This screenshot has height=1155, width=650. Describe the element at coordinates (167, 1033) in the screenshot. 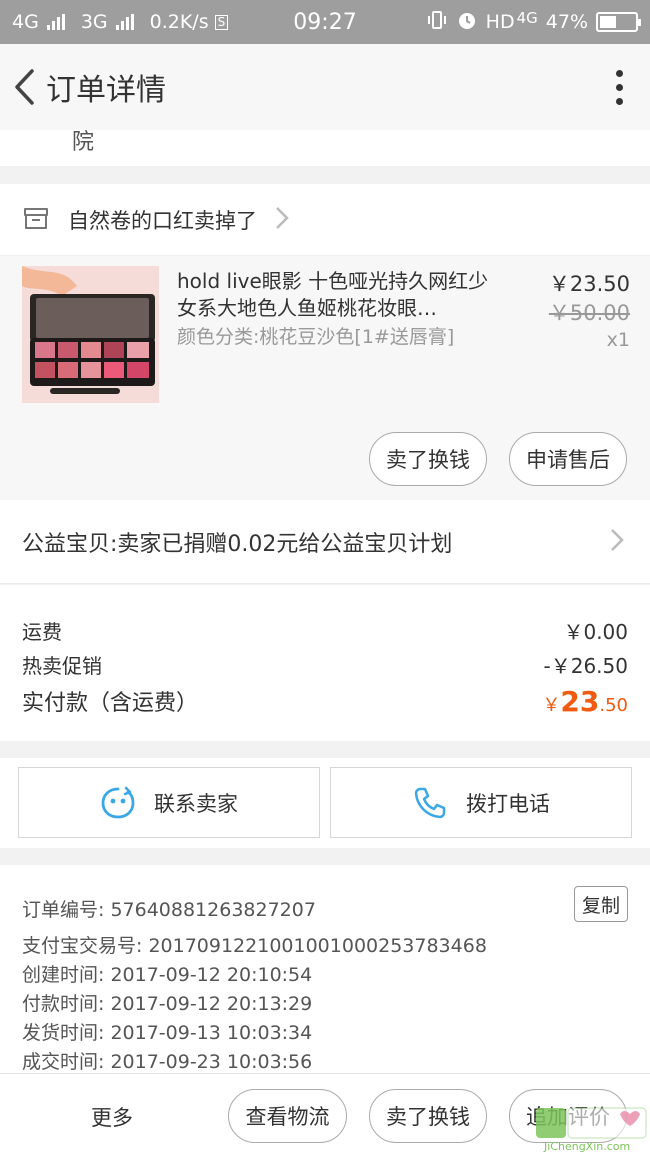

I see `shipped-time: 发货时间: 2017-09-13 10:03:34` at that location.